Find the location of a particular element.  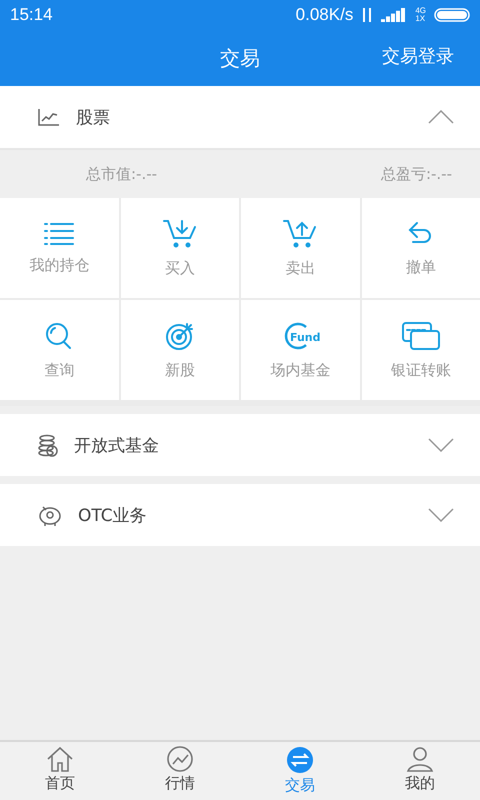

cart-upload-icon is located at coordinates (300, 233).